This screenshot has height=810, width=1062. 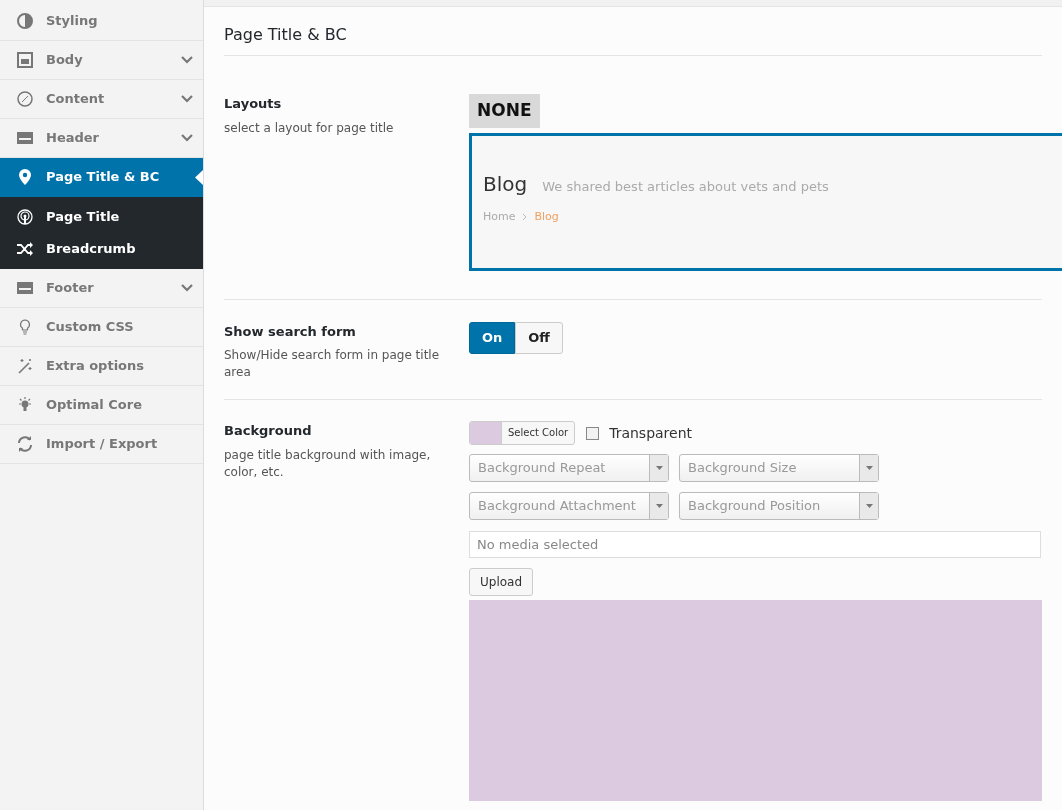 What do you see at coordinates (501, 582) in the screenshot?
I see `upload-button: Upload` at bounding box center [501, 582].